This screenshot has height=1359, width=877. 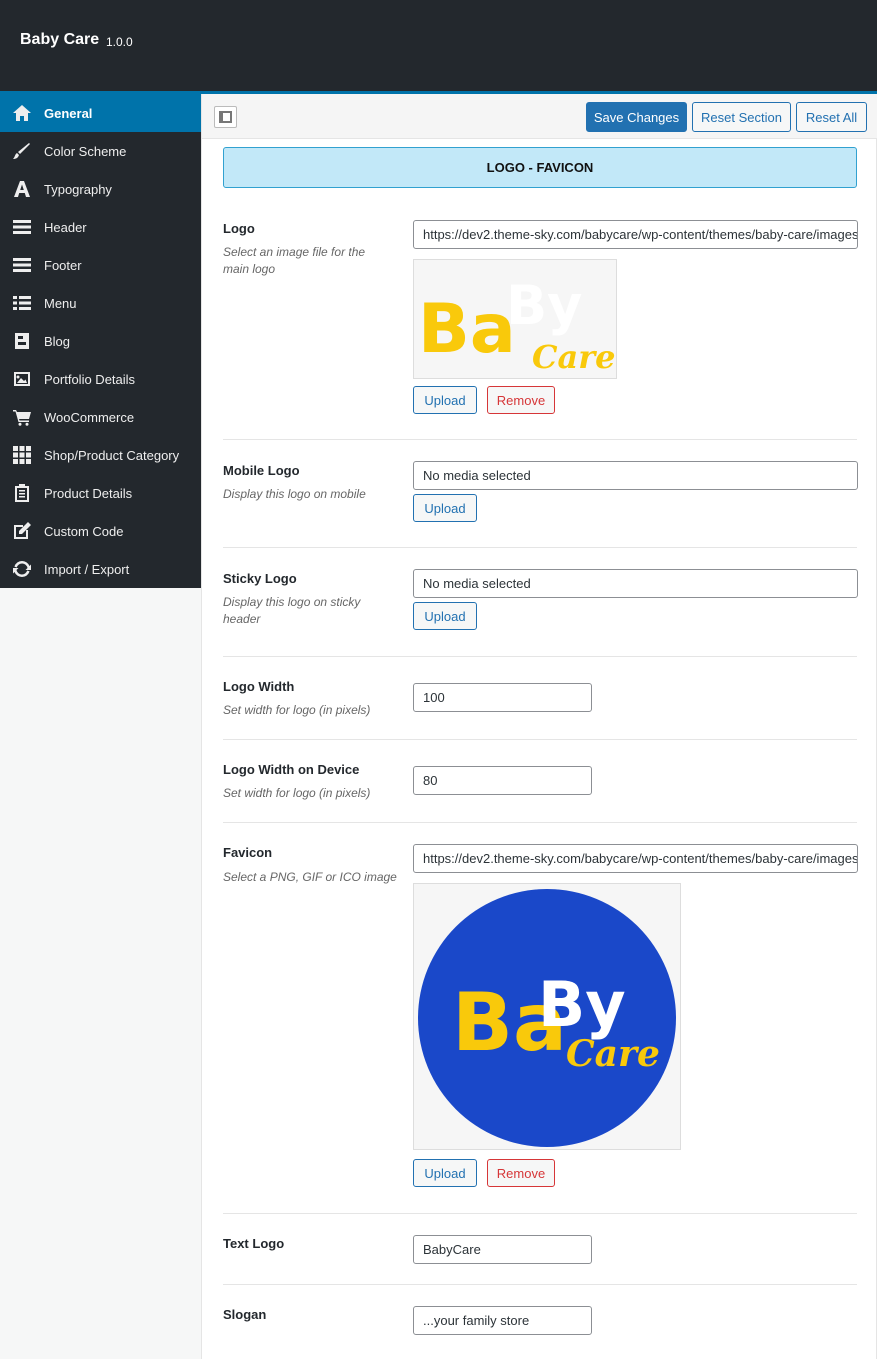 What do you see at coordinates (445, 400) in the screenshot?
I see `logo-upload-button: Upload` at bounding box center [445, 400].